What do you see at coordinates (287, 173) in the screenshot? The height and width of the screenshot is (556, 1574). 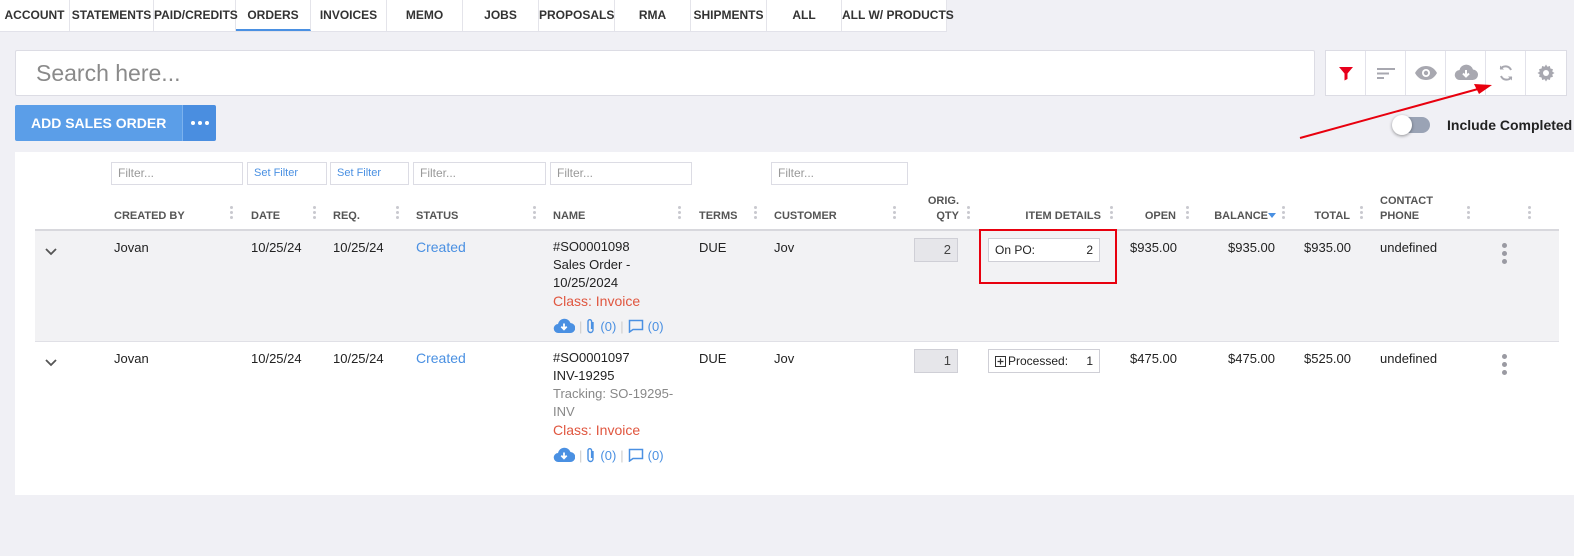 I see `filter-date: Set Filter` at bounding box center [287, 173].